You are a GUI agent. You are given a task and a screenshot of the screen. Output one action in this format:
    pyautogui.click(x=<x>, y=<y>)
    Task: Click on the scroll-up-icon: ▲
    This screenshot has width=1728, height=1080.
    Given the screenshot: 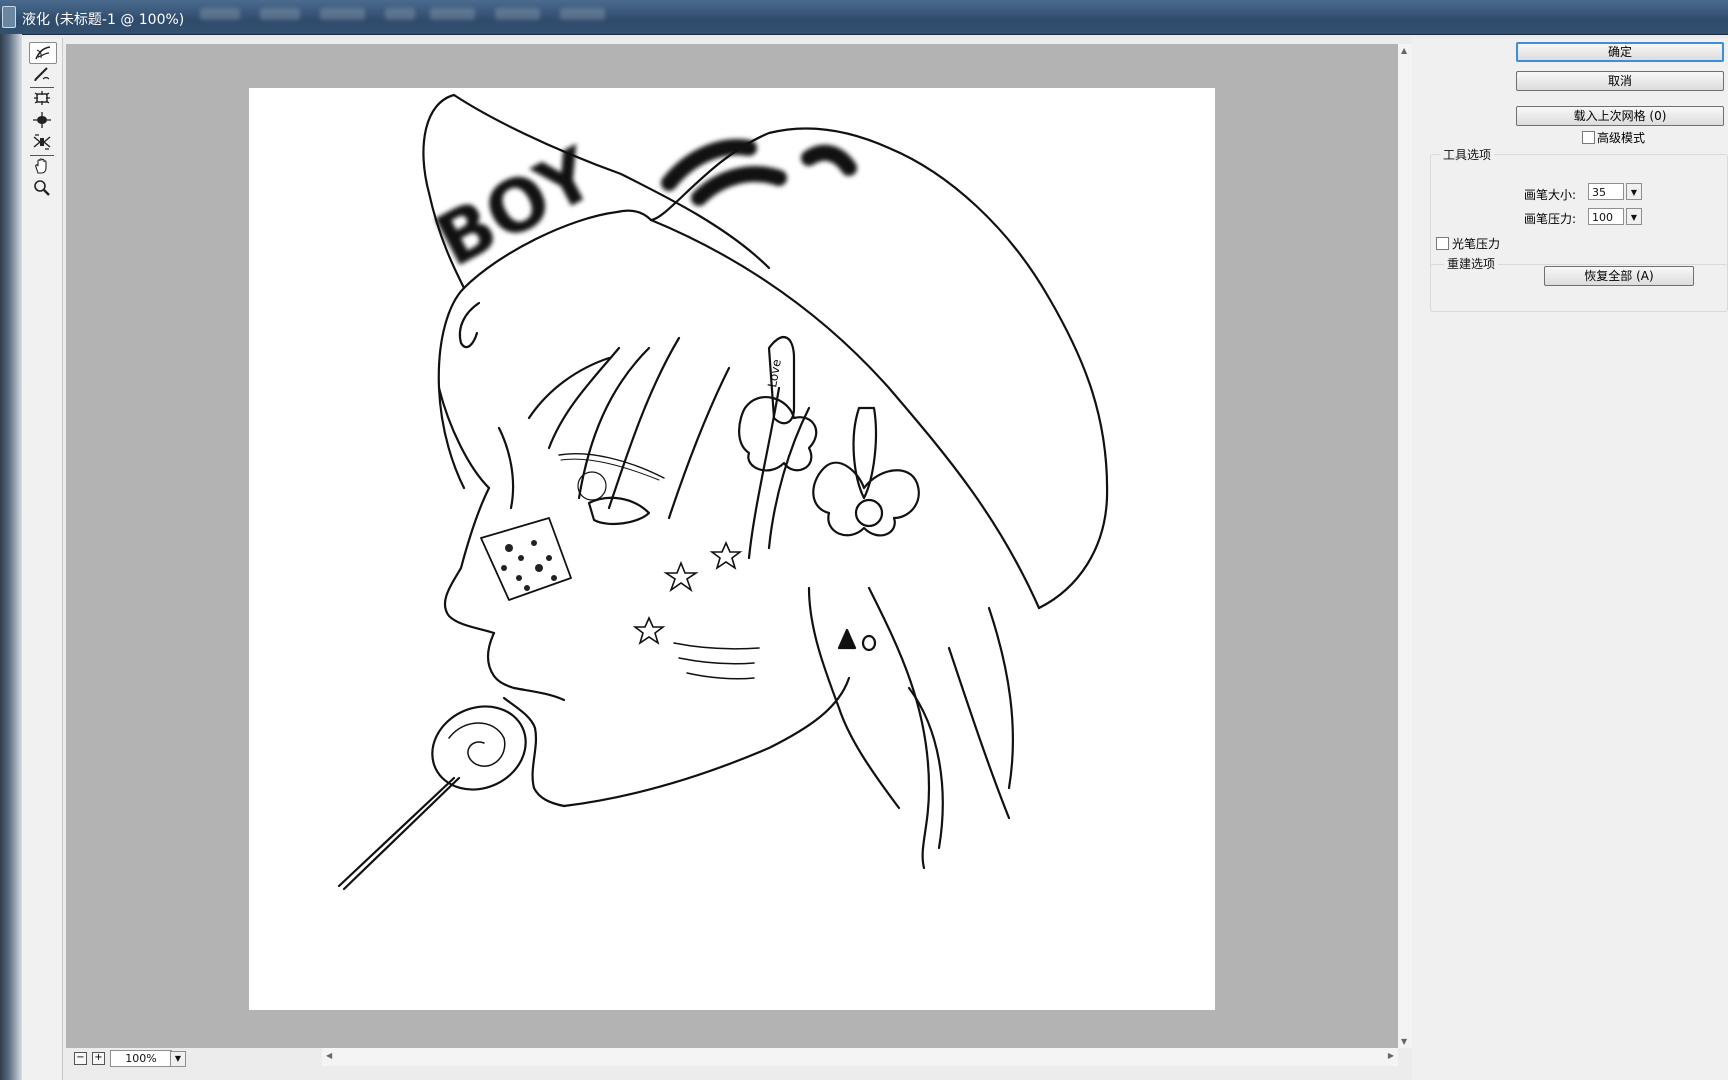 What is the action you would take?
    pyautogui.click(x=1404, y=50)
    